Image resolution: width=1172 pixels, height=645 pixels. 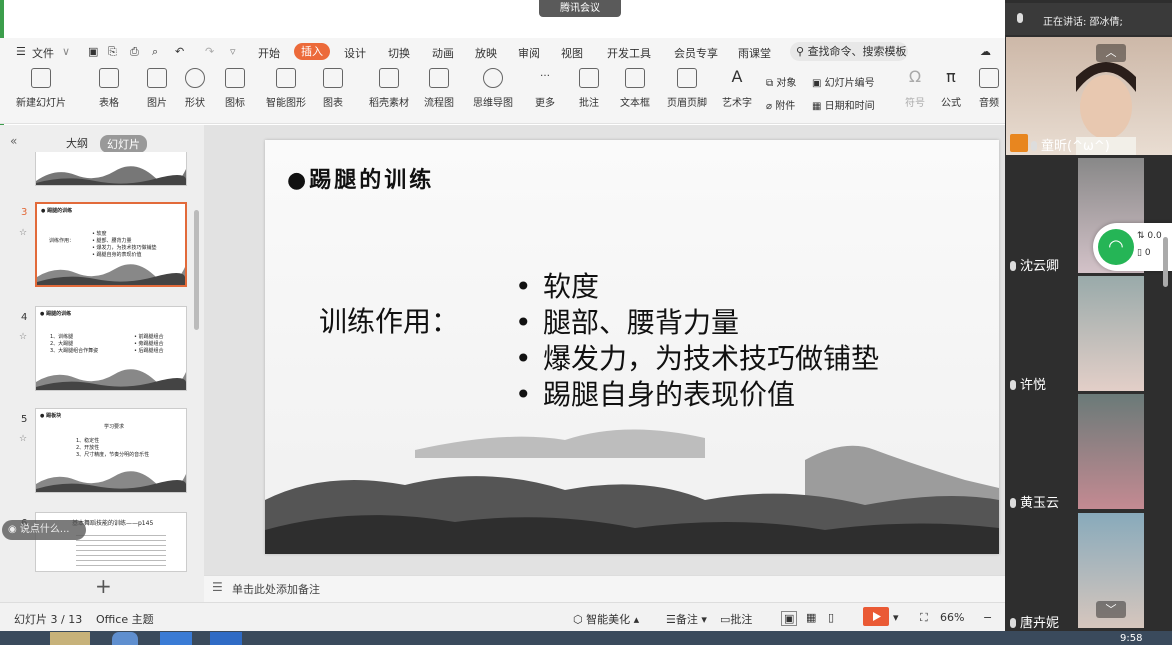 What do you see at coordinates (233, 51) in the screenshot?
I see `quick-access-dropdown-icon: ▿` at bounding box center [233, 51].